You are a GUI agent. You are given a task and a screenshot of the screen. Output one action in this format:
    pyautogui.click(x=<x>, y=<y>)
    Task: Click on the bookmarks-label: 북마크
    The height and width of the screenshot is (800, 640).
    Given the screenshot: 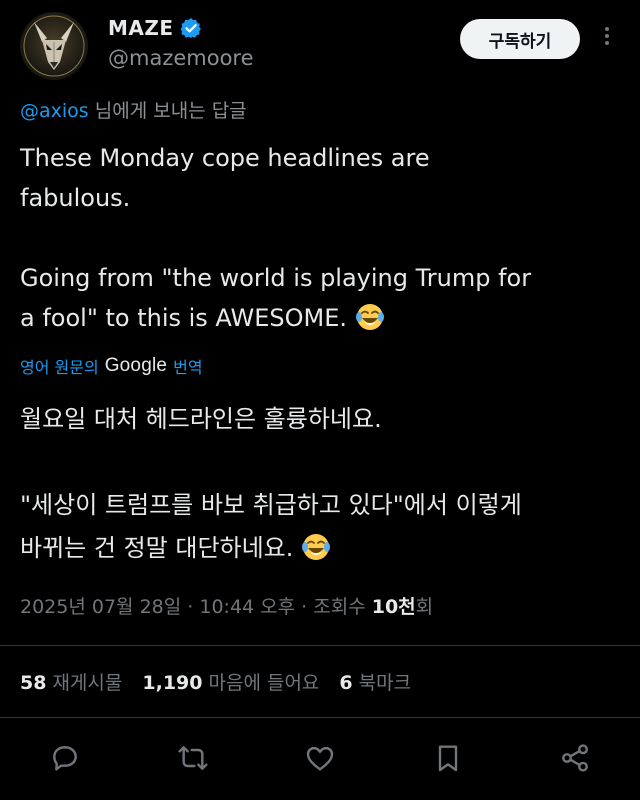 What is the action you would take?
    pyautogui.click(x=385, y=683)
    